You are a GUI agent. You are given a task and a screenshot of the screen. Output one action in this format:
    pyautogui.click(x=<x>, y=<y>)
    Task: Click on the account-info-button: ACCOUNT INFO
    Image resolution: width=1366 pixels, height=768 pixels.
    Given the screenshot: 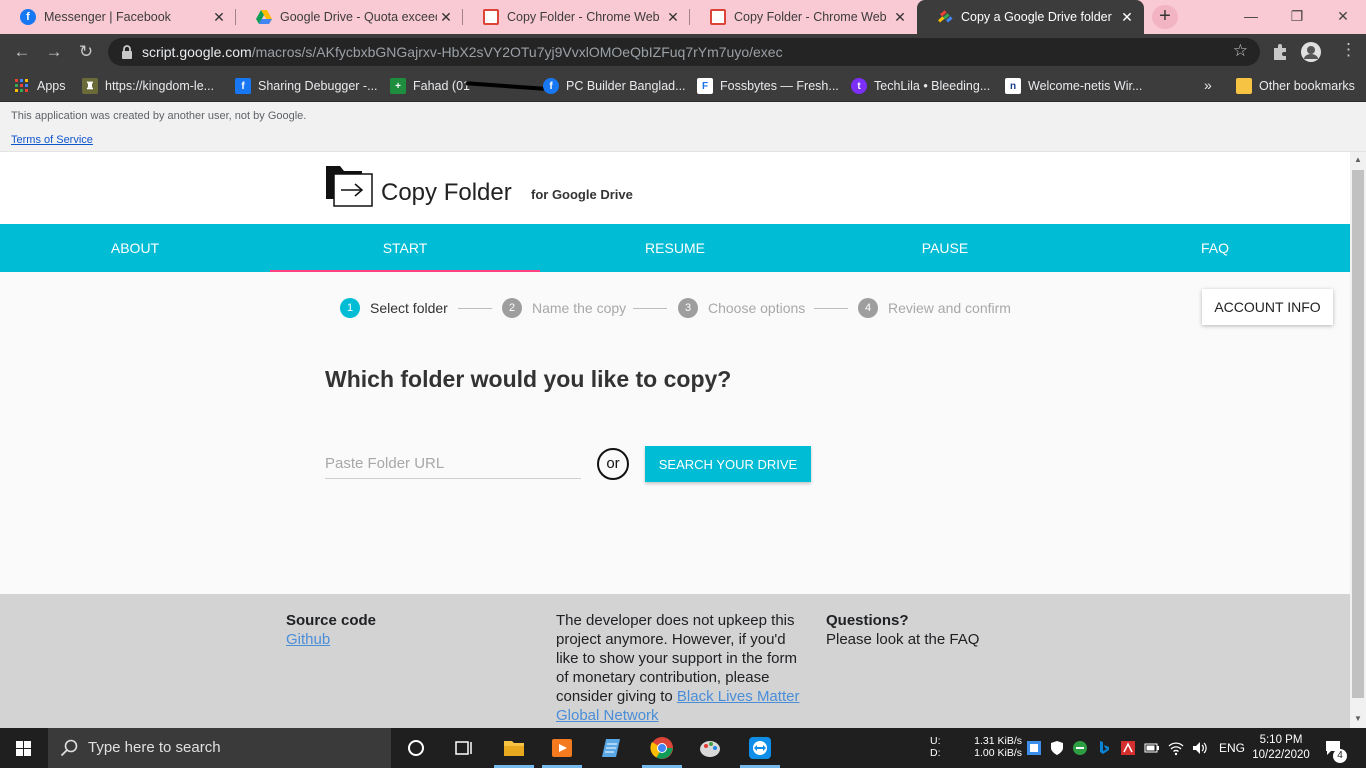 What is the action you would take?
    pyautogui.click(x=1267, y=307)
    